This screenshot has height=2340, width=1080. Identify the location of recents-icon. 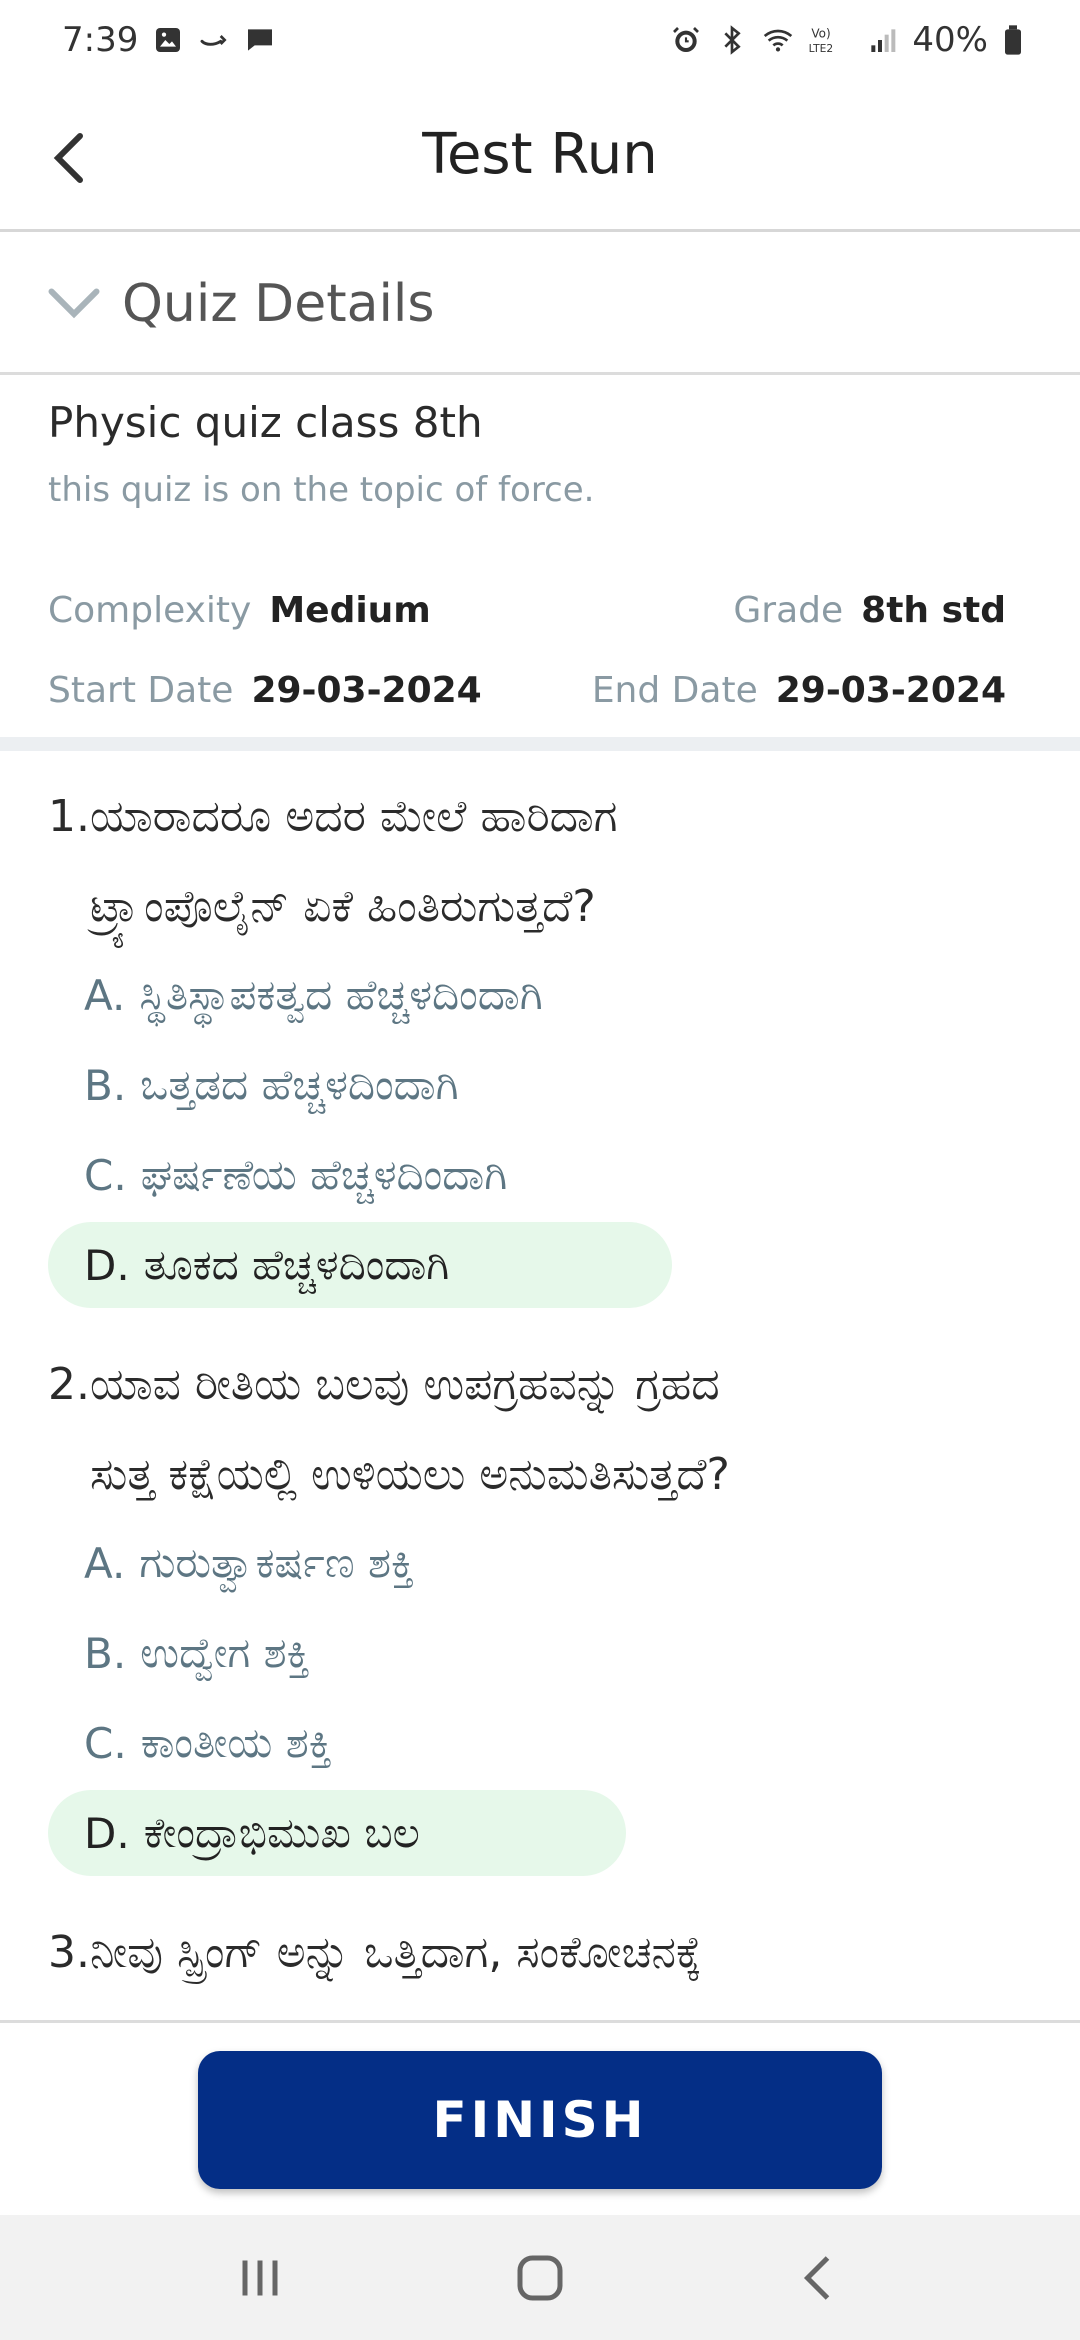
(260, 2277).